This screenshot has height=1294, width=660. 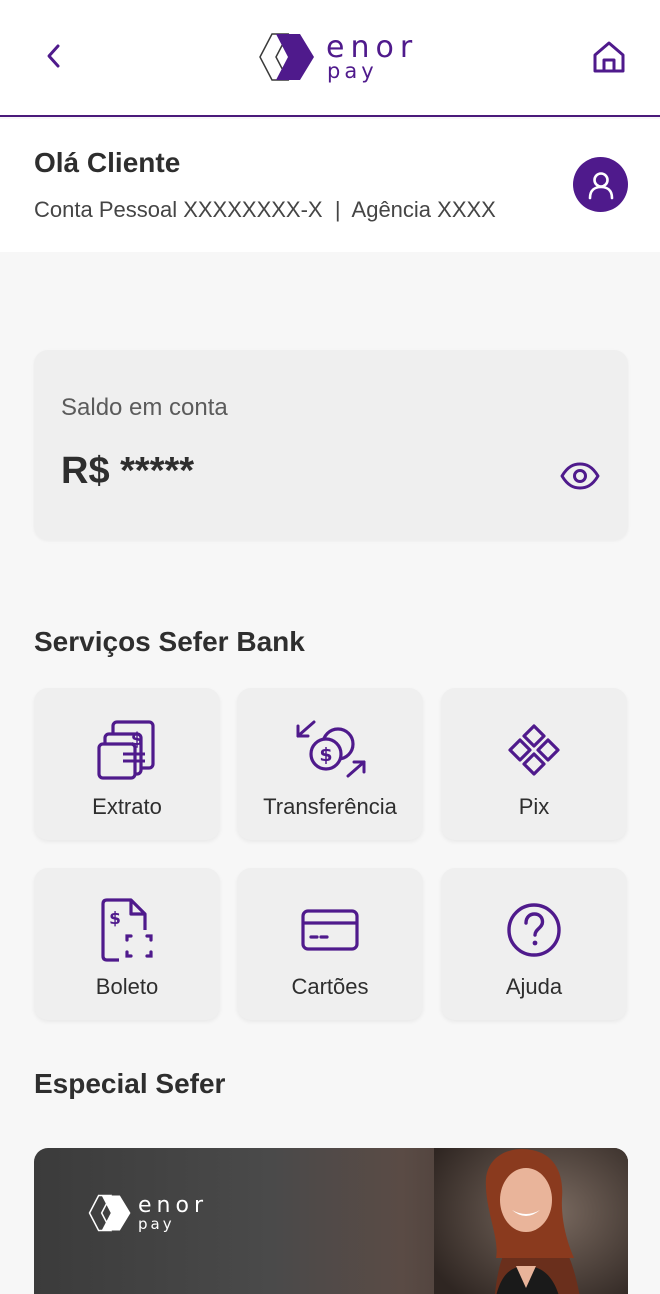 I want to click on home-button, so click(x=609, y=57).